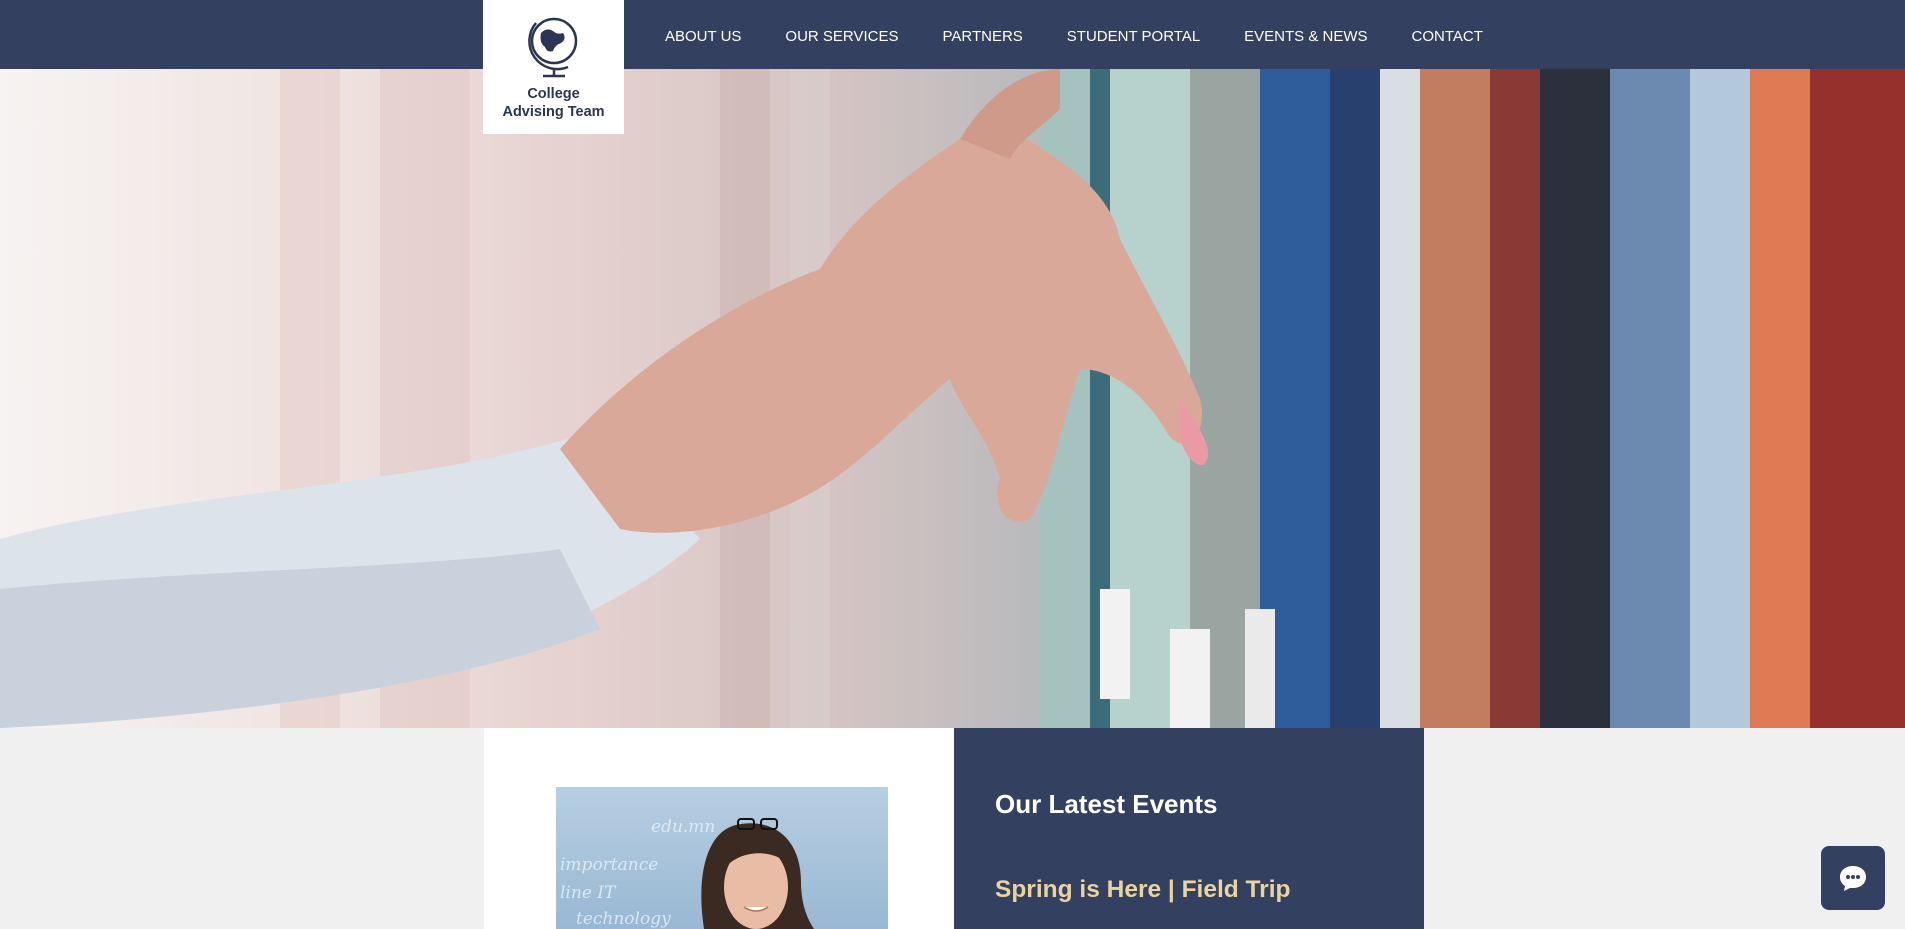 The height and width of the screenshot is (929, 1905). I want to click on site-logo: College Advising Team, so click(553, 67).